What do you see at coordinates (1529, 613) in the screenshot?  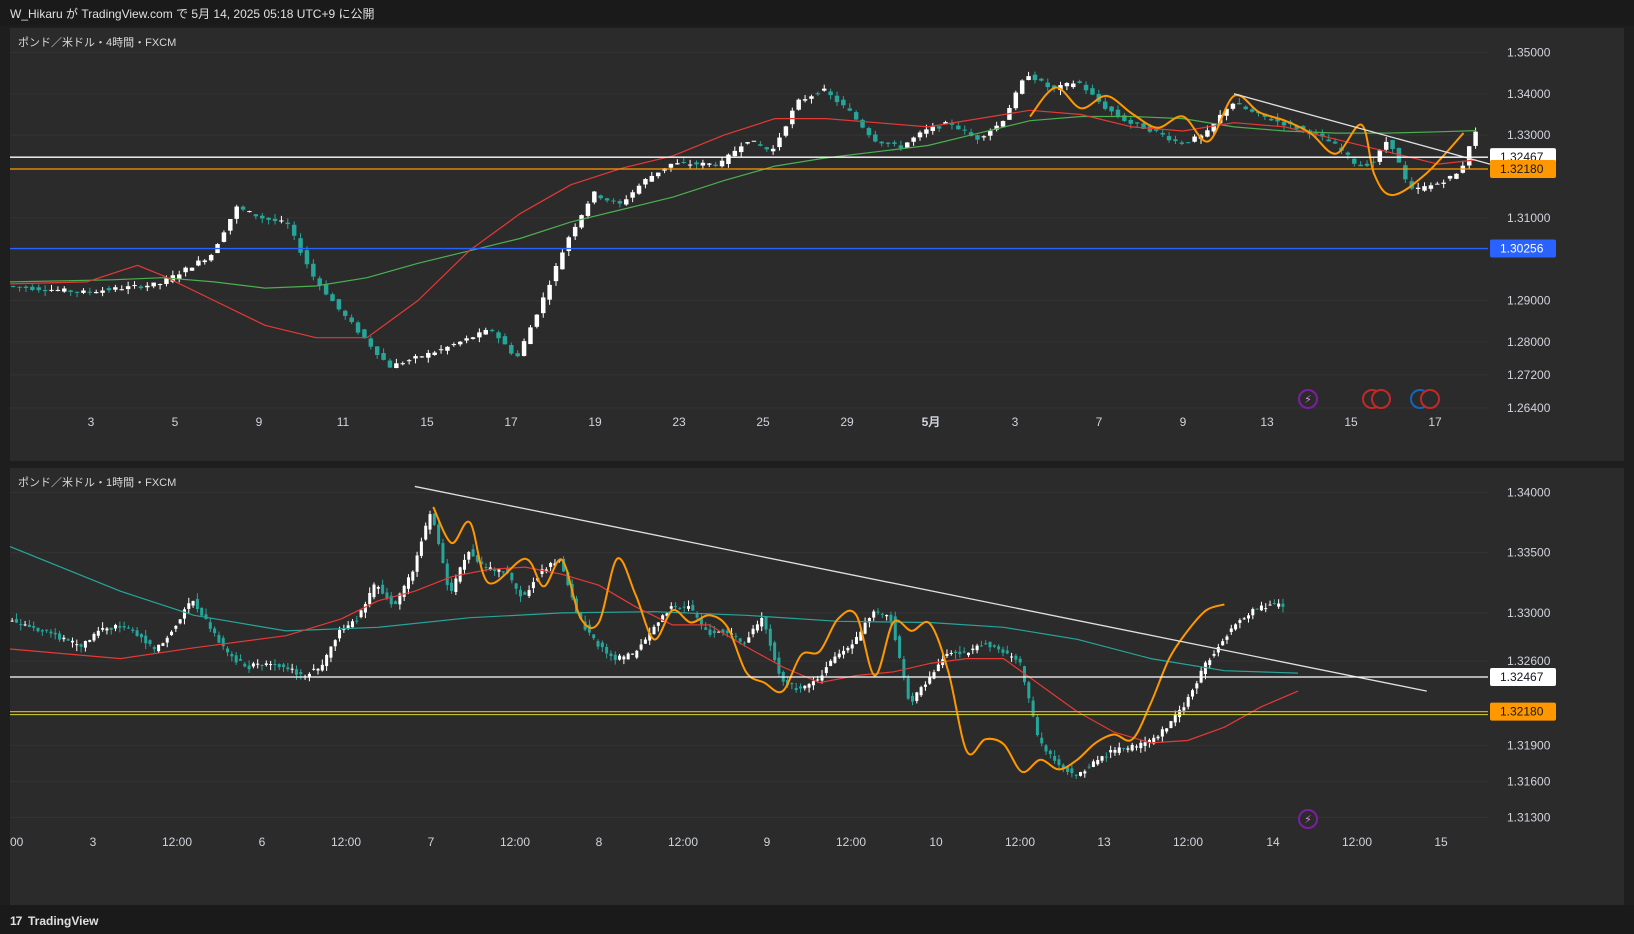 I see `price-axis-label: 1.33000` at bounding box center [1529, 613].